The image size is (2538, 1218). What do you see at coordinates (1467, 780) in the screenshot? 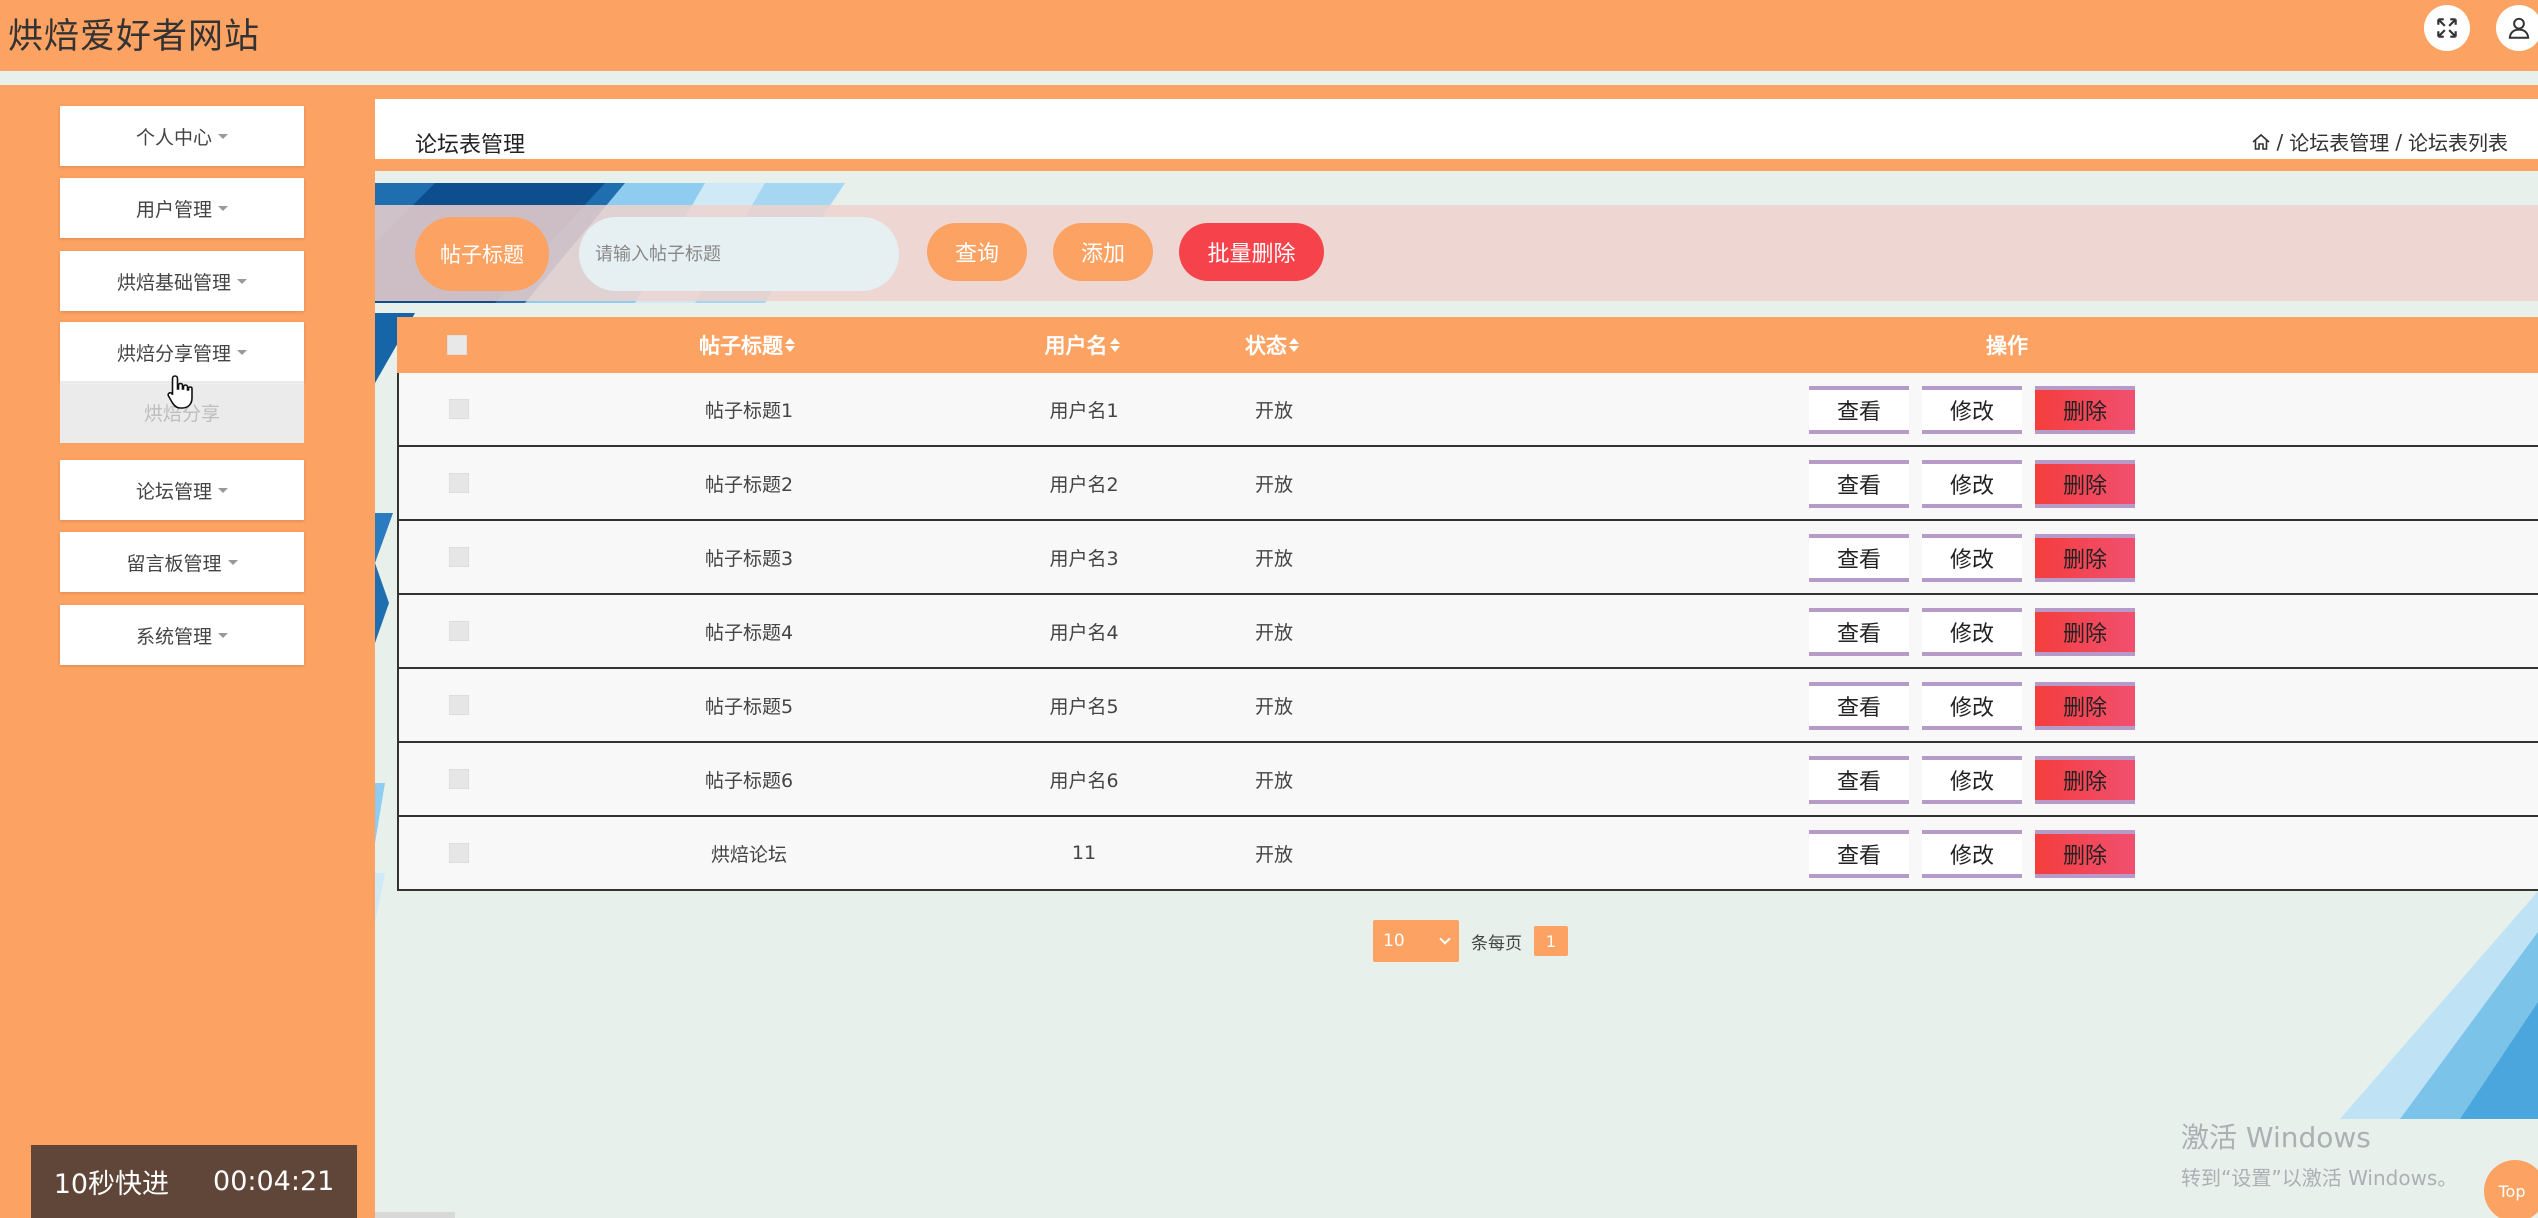
I see `table-row: 帖子标题6 用户名6 开放 查看 修改 删除` at bounding box center [1467, 780].